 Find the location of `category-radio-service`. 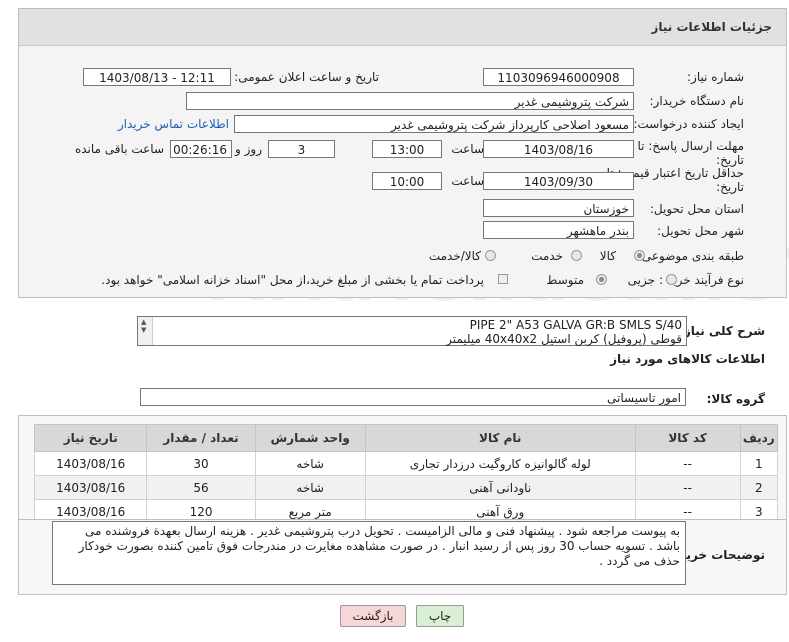

category-radio-service is located at coordinates (576, 255).